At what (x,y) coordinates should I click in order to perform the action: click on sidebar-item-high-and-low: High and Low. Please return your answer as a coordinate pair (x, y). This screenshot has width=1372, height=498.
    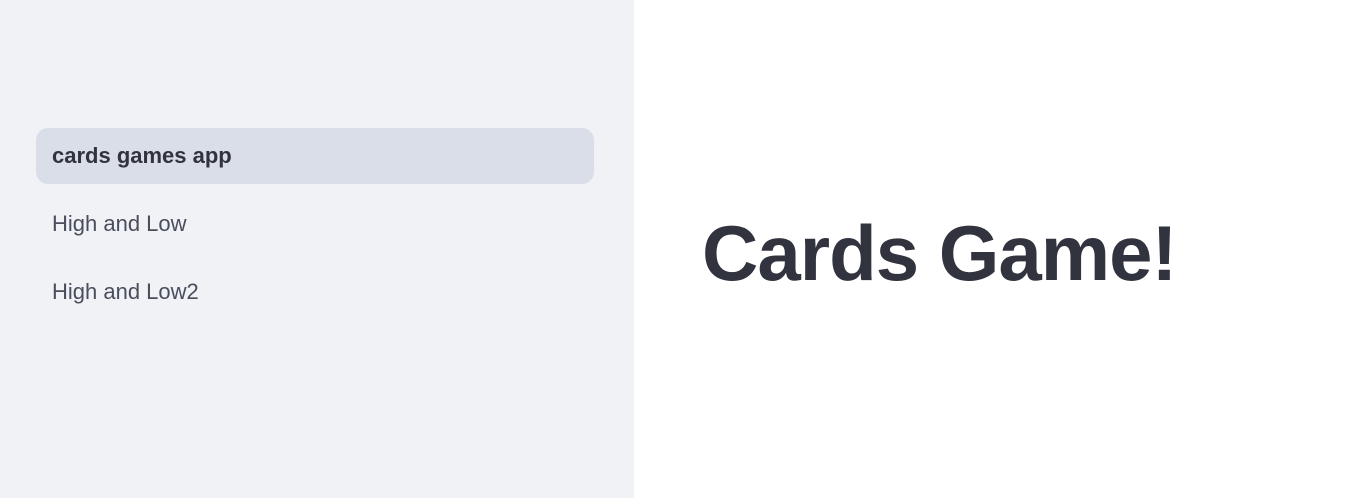
    Looking at the image, I should click on (315, 224).